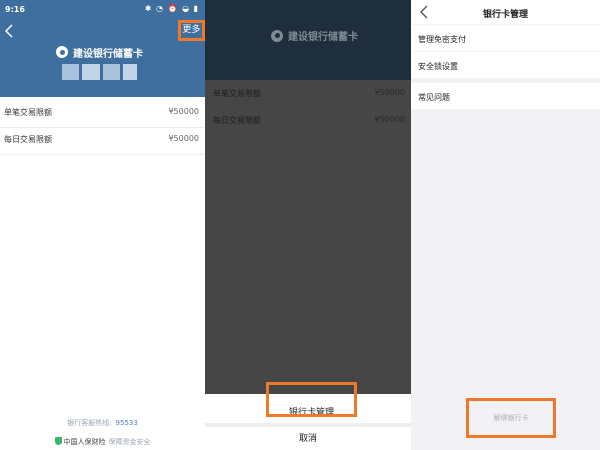 Image resolution: width=600 pixels, height=450 pixels. Describe the element at coordinates (127, 423) in the screenshot. I see `hotline-number: 95533` at that location.